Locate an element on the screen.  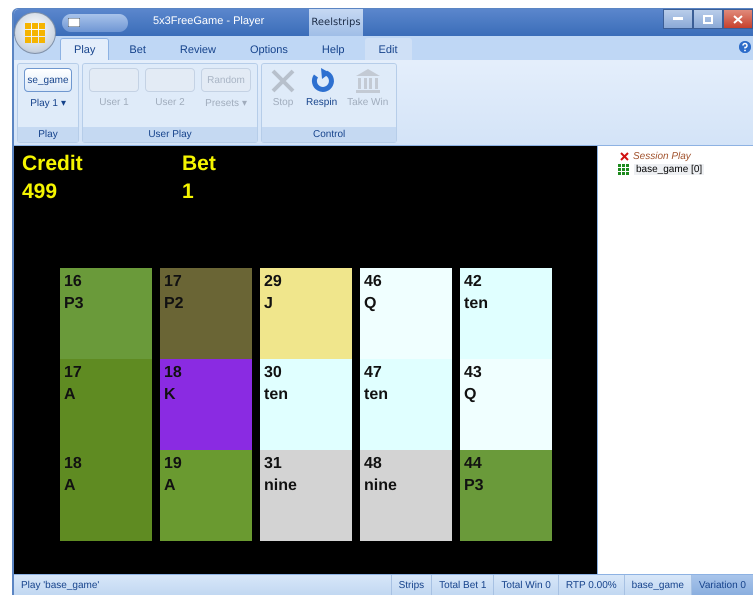
symbol-number: 30 is located at coordinates (273, 373).